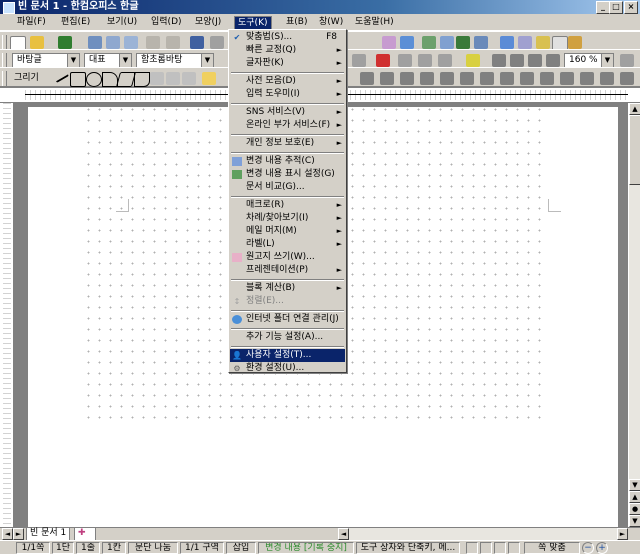 Image resolution: width=640 pixels, height=554 pixels. Describe the element at coordinates (367, 78) in the screenshot. I see `line-style-icon` at that location.